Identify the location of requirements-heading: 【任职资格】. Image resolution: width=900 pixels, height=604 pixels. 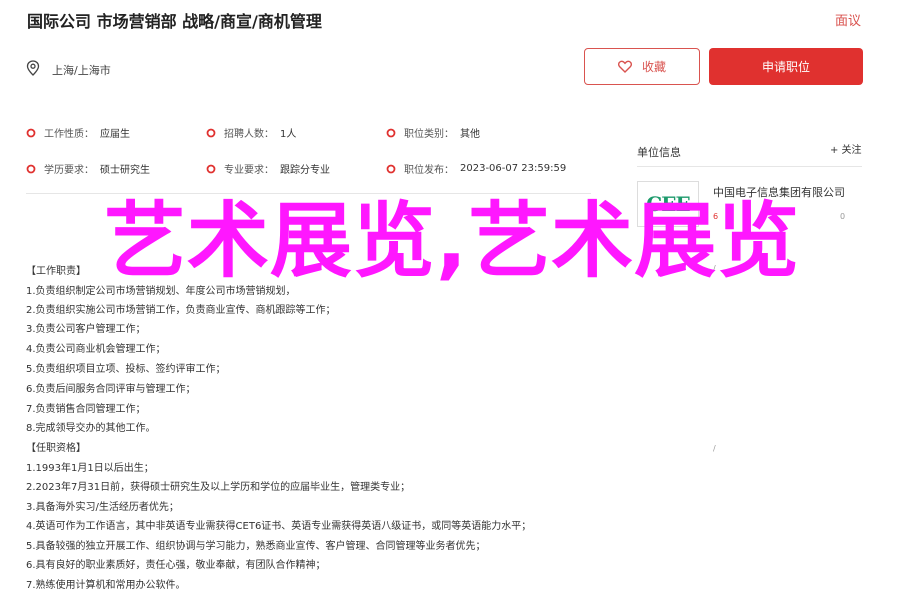
(56, 448).